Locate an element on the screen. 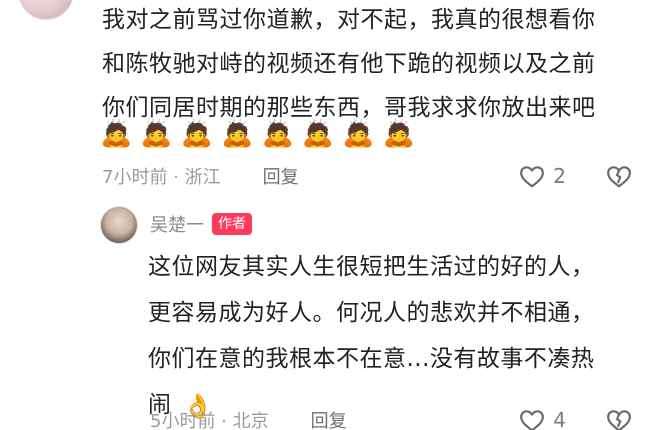 The height and width of the screenshot is (430, 660). like-button: 2 is located at coordinates (542, 176).